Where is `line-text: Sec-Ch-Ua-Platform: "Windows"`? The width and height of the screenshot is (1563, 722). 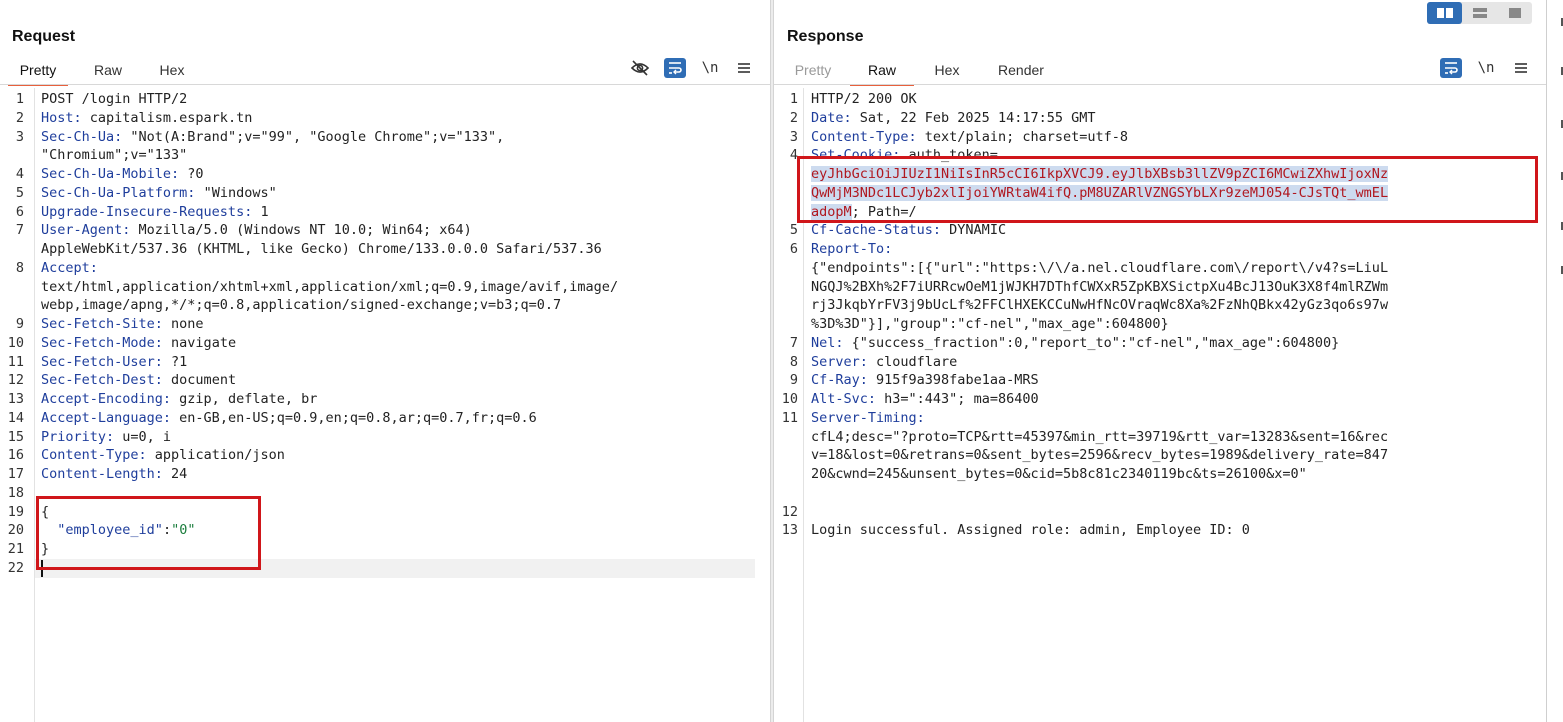 line-text: Sec-Ch-Ua-Platform: "Windows" is located at coordinates (159, 193).